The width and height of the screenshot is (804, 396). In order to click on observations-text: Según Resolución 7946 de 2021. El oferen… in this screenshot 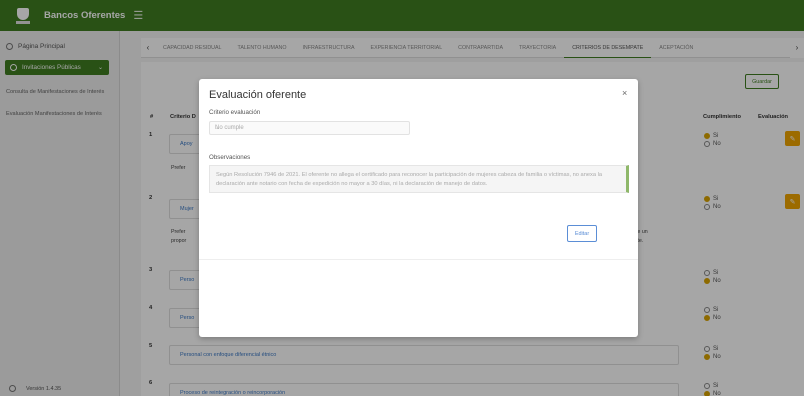, I will do `click(409, 179)`.